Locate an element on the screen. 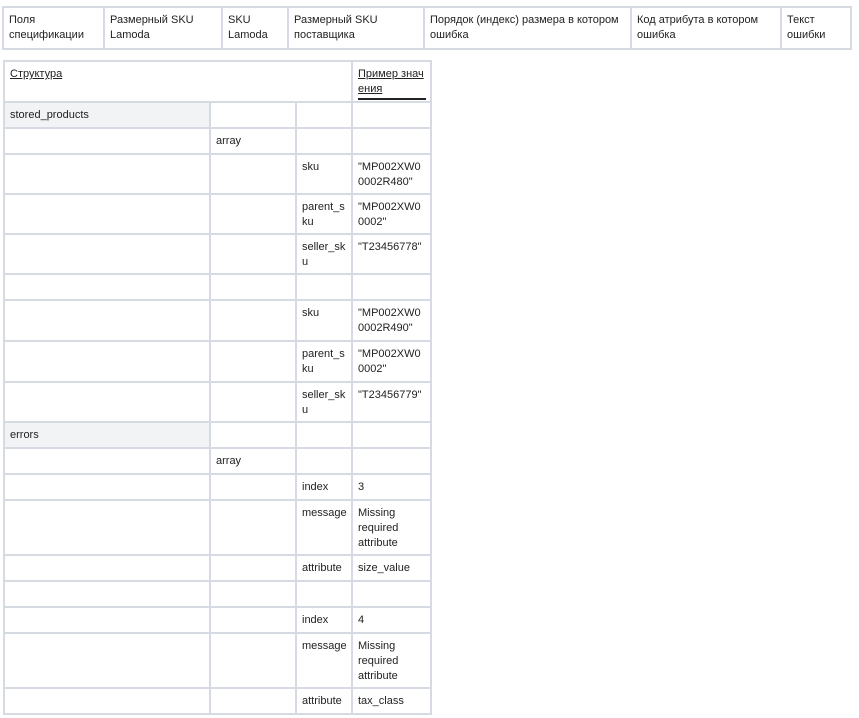  header-cell-size-sku-lamoda: Размерный SKU Lamoda is located at coordinates (163, 28).